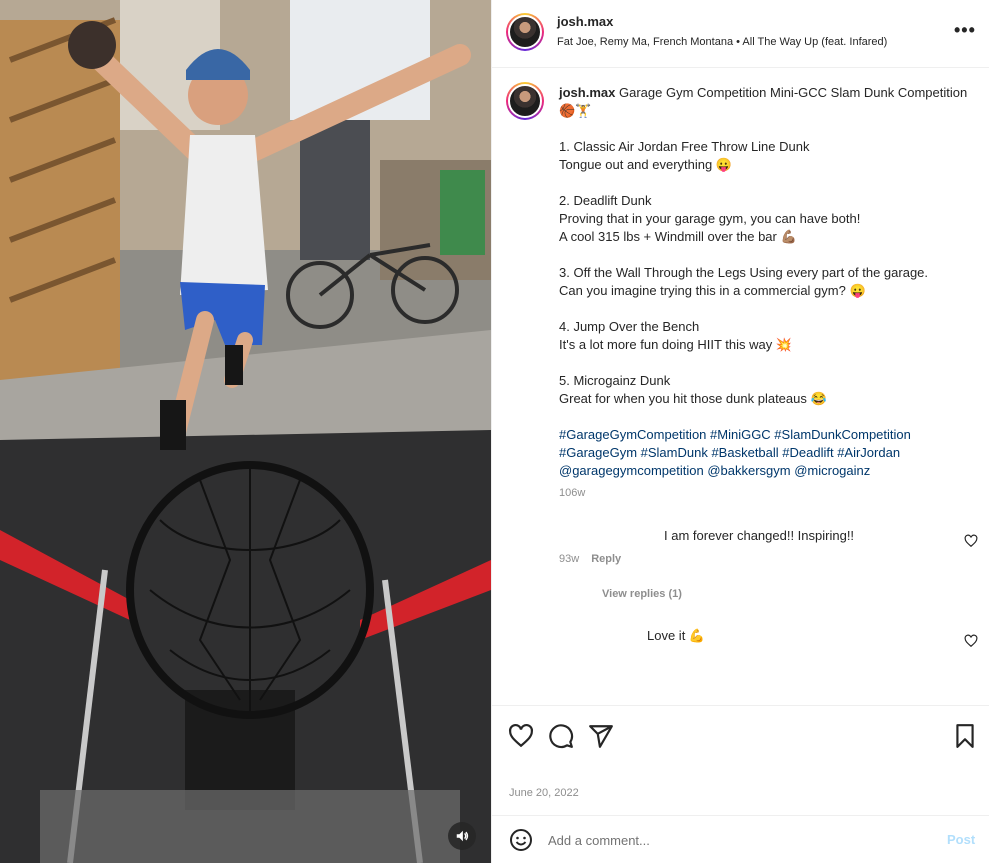 This screenshot has height=863, width=989. Describe the element at coordinates (740, 735) in the screenshot. I see `post-actions` at that location.